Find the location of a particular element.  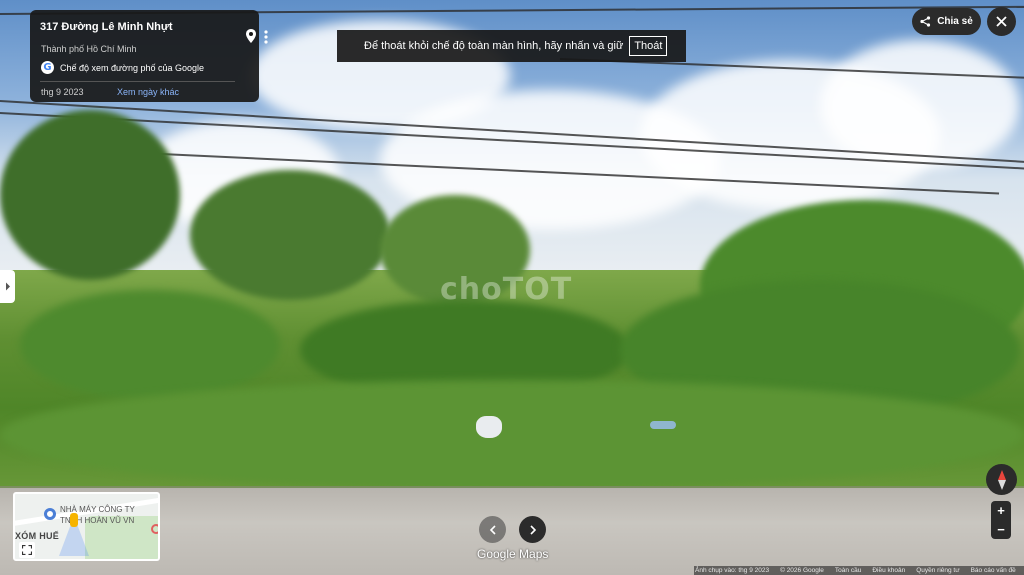

pegman-icon is located at coordinates (74, 520).